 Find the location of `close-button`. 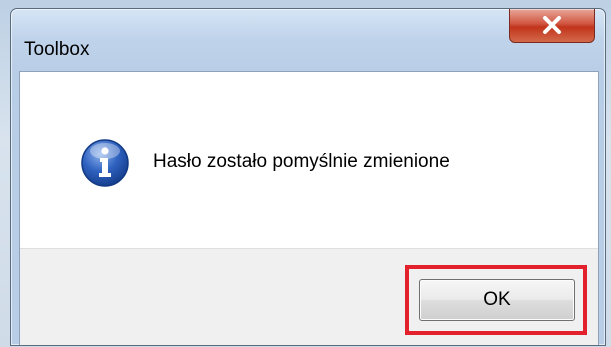

close-button is located at coordinates (552, 26).